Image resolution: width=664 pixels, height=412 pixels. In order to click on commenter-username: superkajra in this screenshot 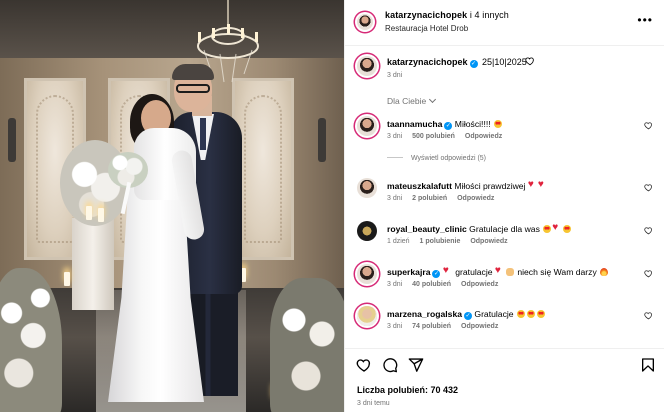, I will do `click(408, 272)`.